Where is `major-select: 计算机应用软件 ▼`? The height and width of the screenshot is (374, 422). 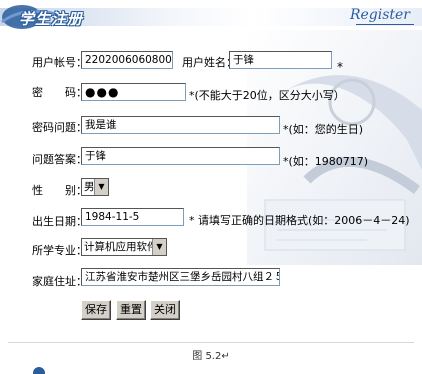 major-select: 计算机应用软件 ▼ is located at coordinates (124, 247).